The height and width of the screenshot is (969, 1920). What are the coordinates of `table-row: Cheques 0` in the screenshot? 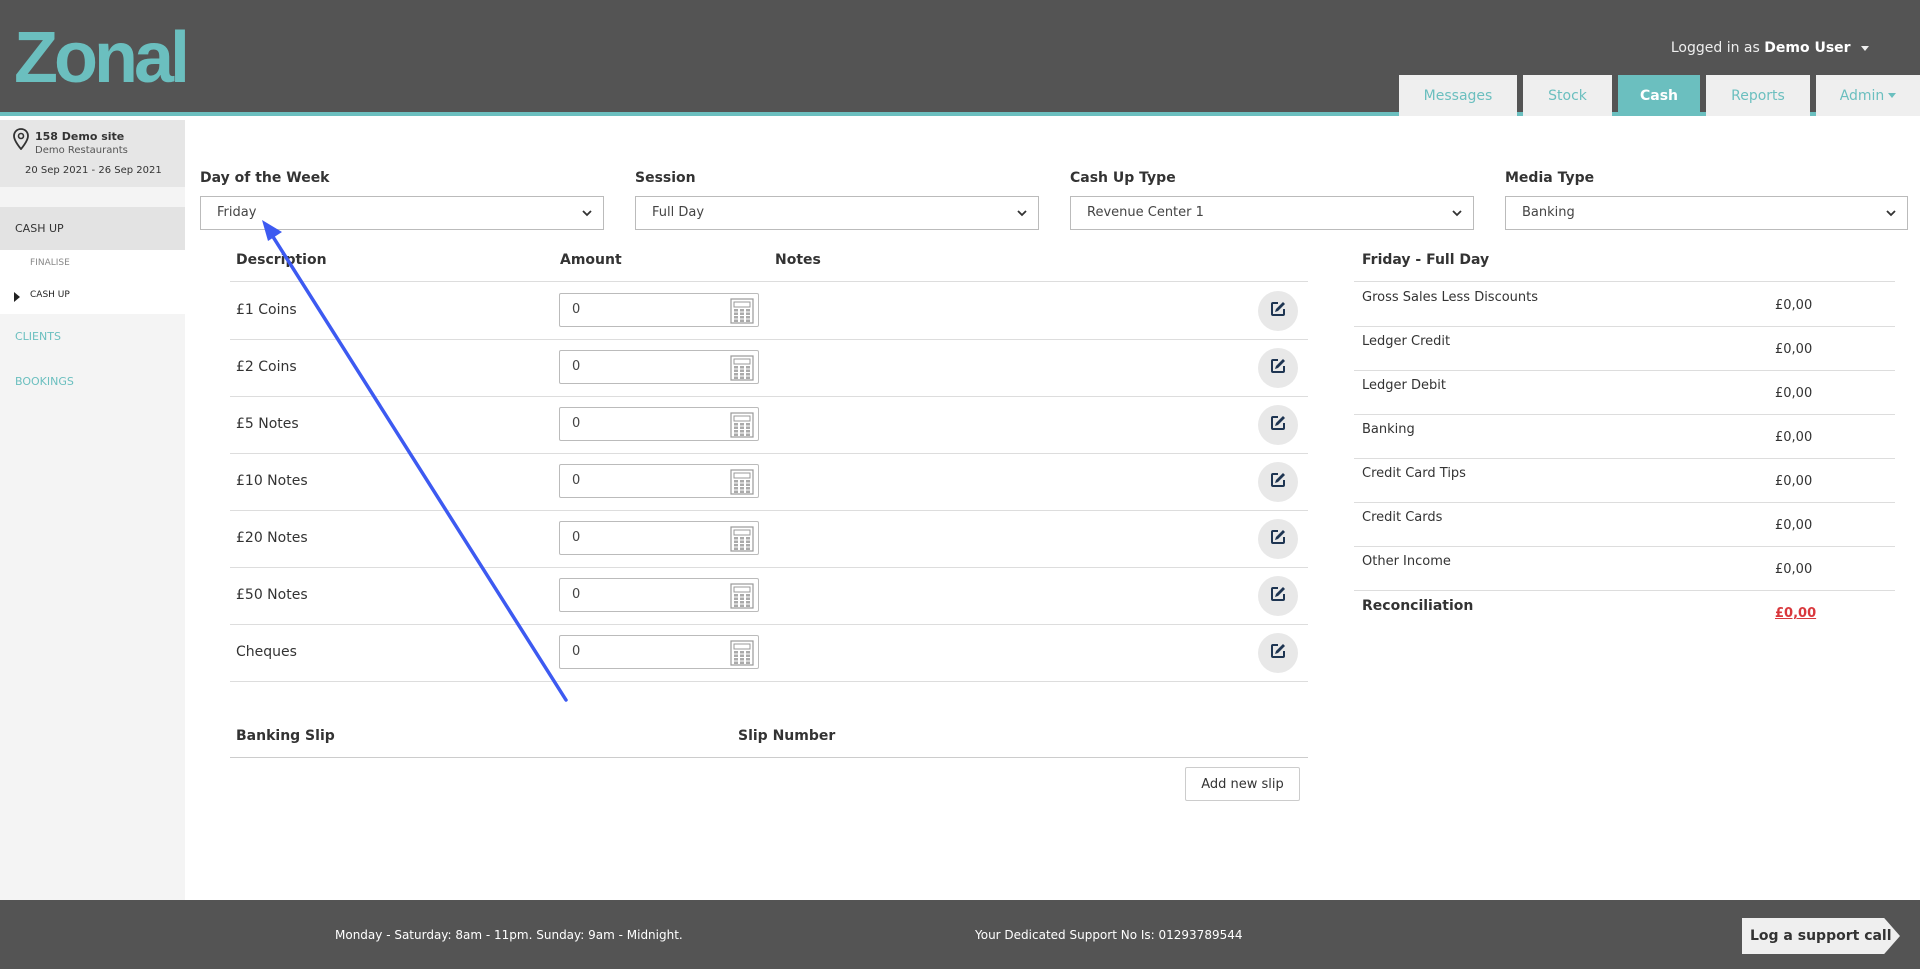 It's located at (769, 652).